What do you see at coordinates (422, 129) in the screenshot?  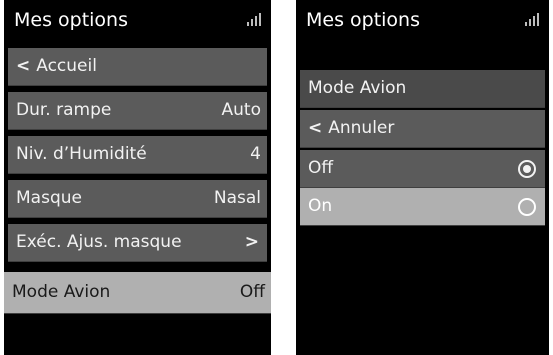 I see `cancel-button: < Annuler` at bounding box center [422, 129].